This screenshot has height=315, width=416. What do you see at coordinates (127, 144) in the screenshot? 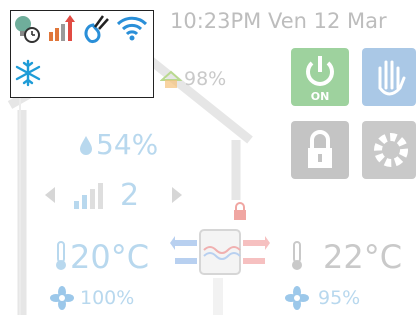
I see `room-humidity: 54%` at bounding box center [127, 144].